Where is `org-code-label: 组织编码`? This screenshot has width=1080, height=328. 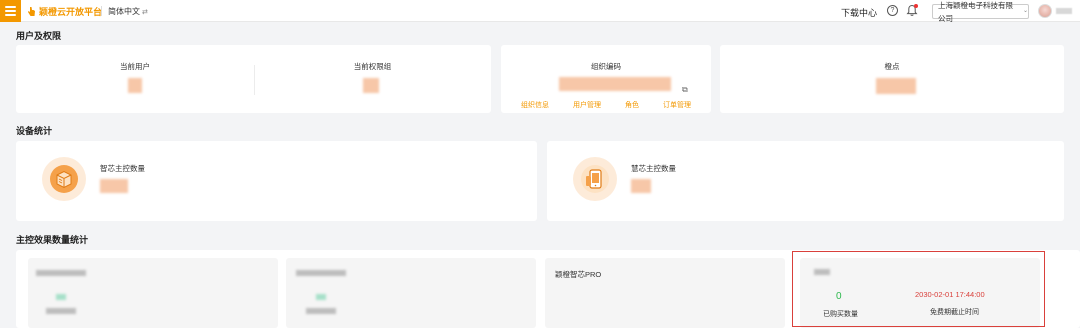 org-code-label: 组织编码 is located at coordinates (606, 66).